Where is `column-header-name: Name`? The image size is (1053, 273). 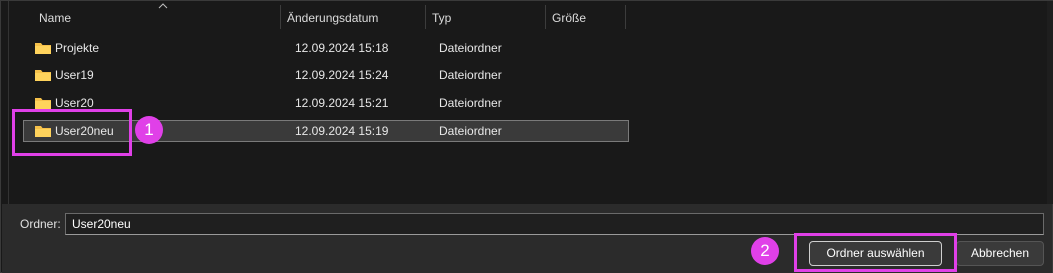 column-header-name: Name is located at coordinates (55, 18).